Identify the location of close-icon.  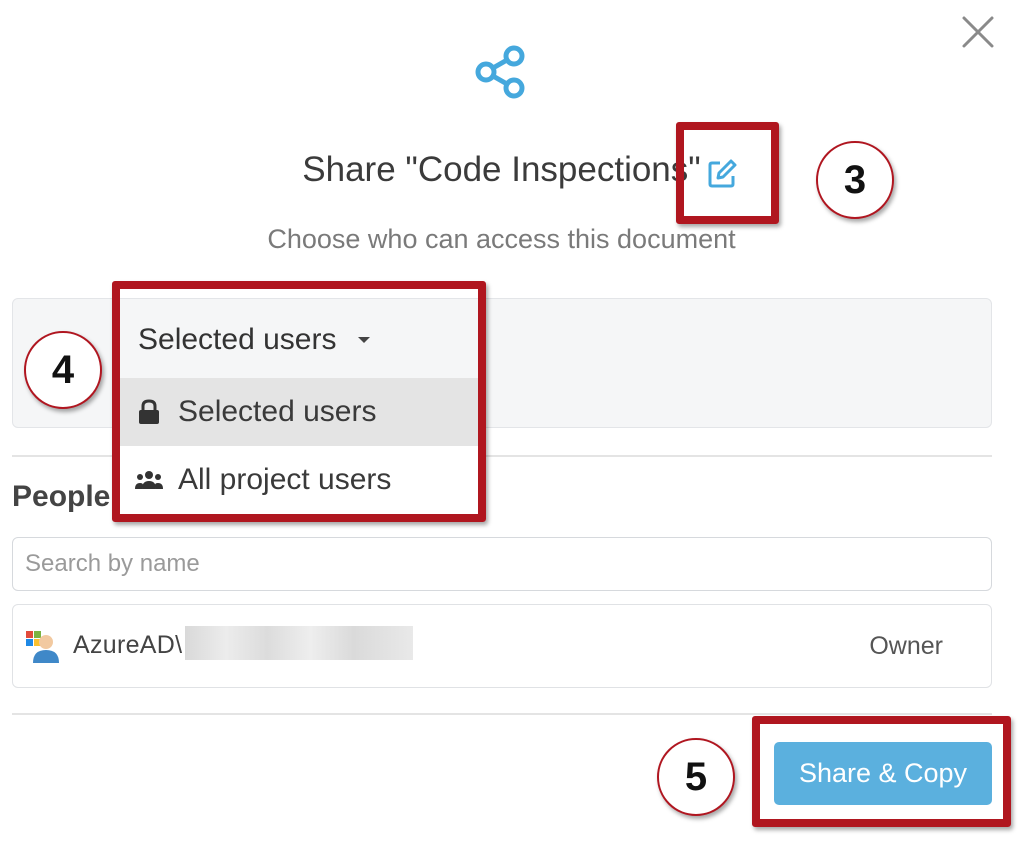
(978, 32).